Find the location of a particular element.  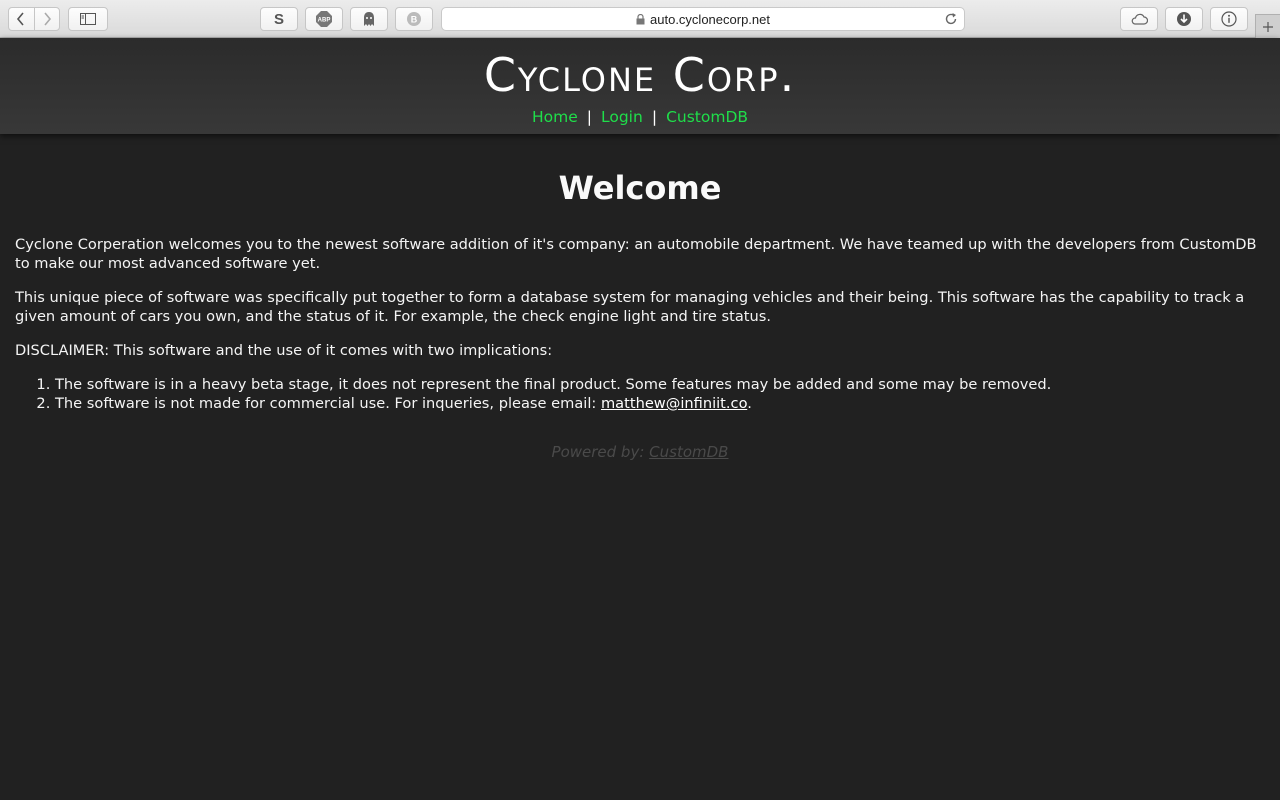

powered-by-footer: Powered by: CustomDB is located at coordinates (640, 452).